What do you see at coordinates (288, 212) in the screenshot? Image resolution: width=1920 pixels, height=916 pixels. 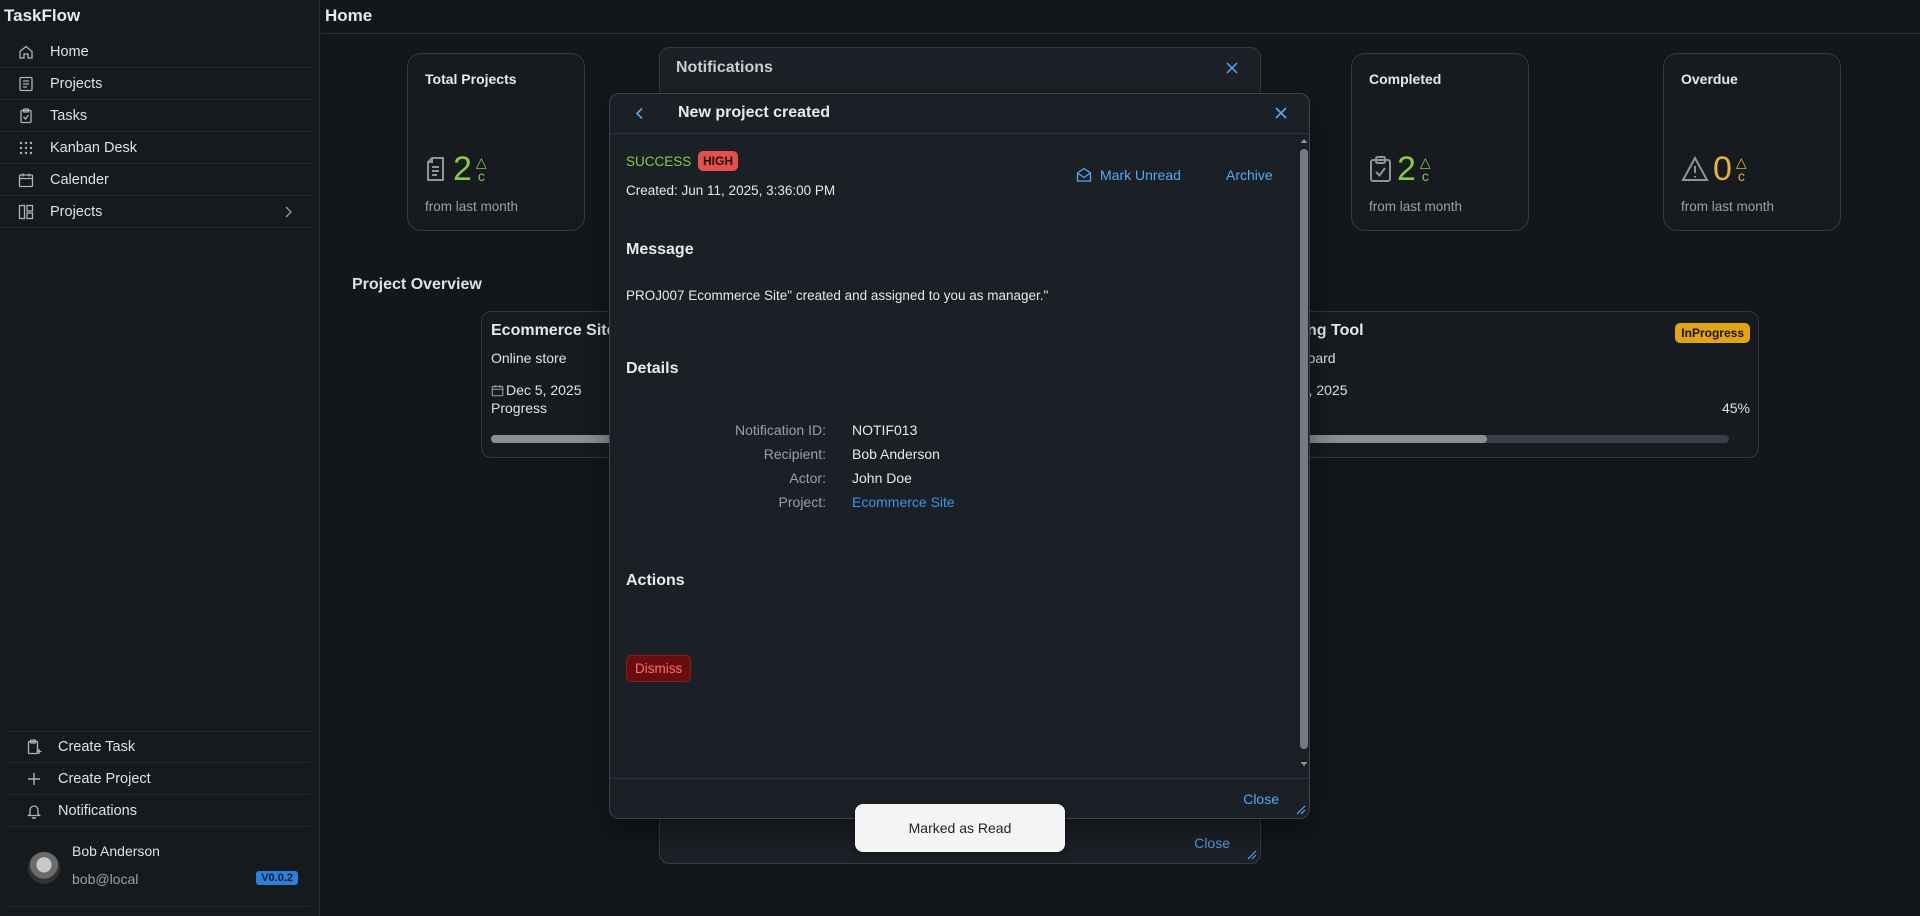 I see `chevron-right-icon` at bounding box center [288, 212].